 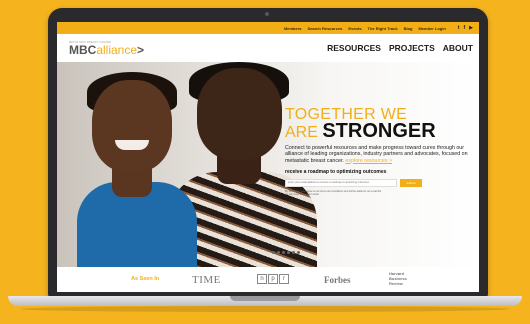 What do you see at coordinates (132, 126) in the screenshot?
I see `hero-photo-woman-left-face` at bounding box center [132, 126].